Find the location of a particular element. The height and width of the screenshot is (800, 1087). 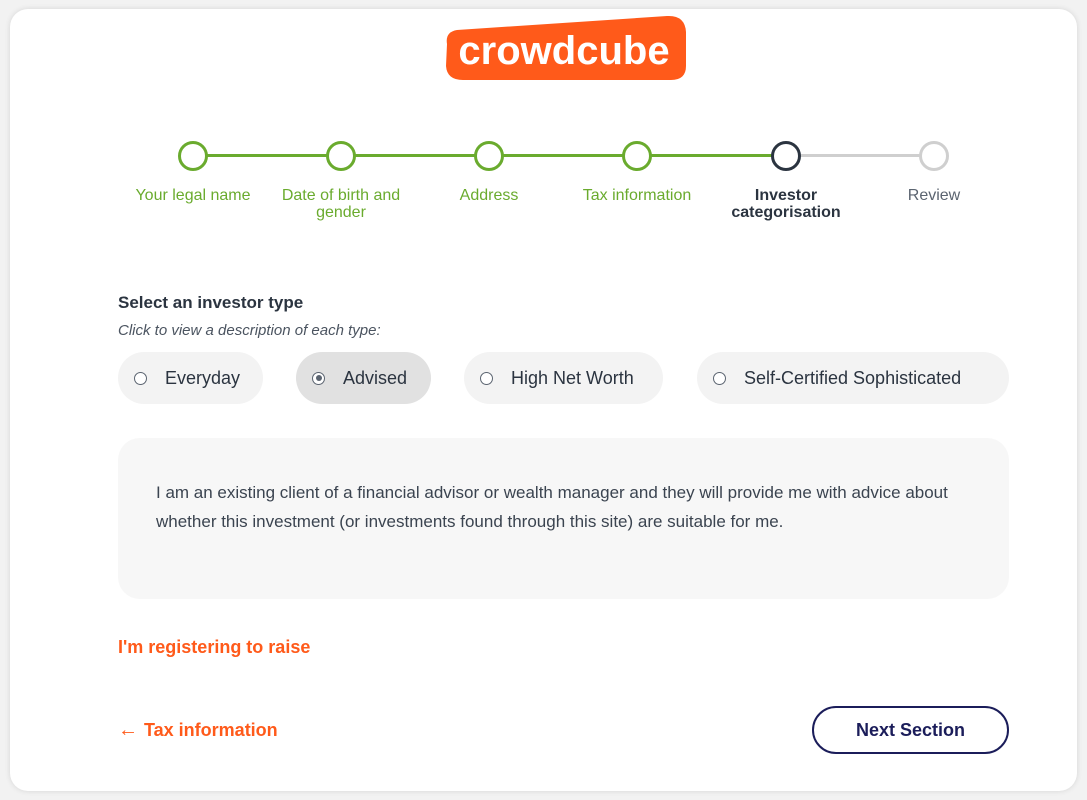

option-self-certified-sophisticated: Self-Certified Sophisticated is located at coordinates (853, 378).